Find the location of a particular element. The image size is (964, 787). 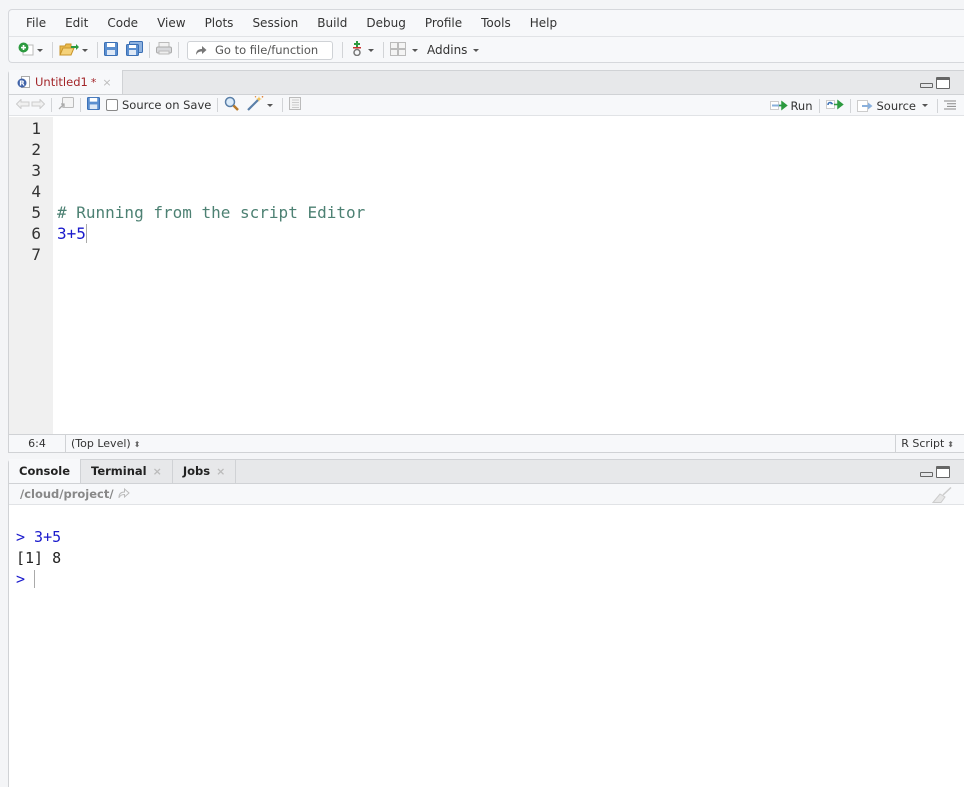

broom-icon is located at coordinates (941, 494).